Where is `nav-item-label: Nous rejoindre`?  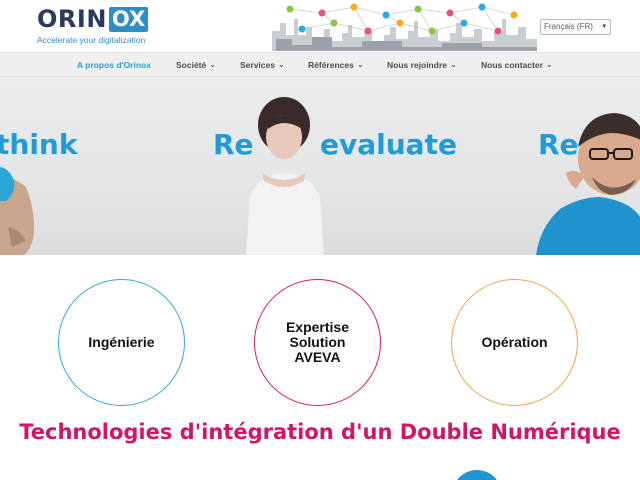
nav-item-label: Nous rejoindre is located at coordinates (417, 65).